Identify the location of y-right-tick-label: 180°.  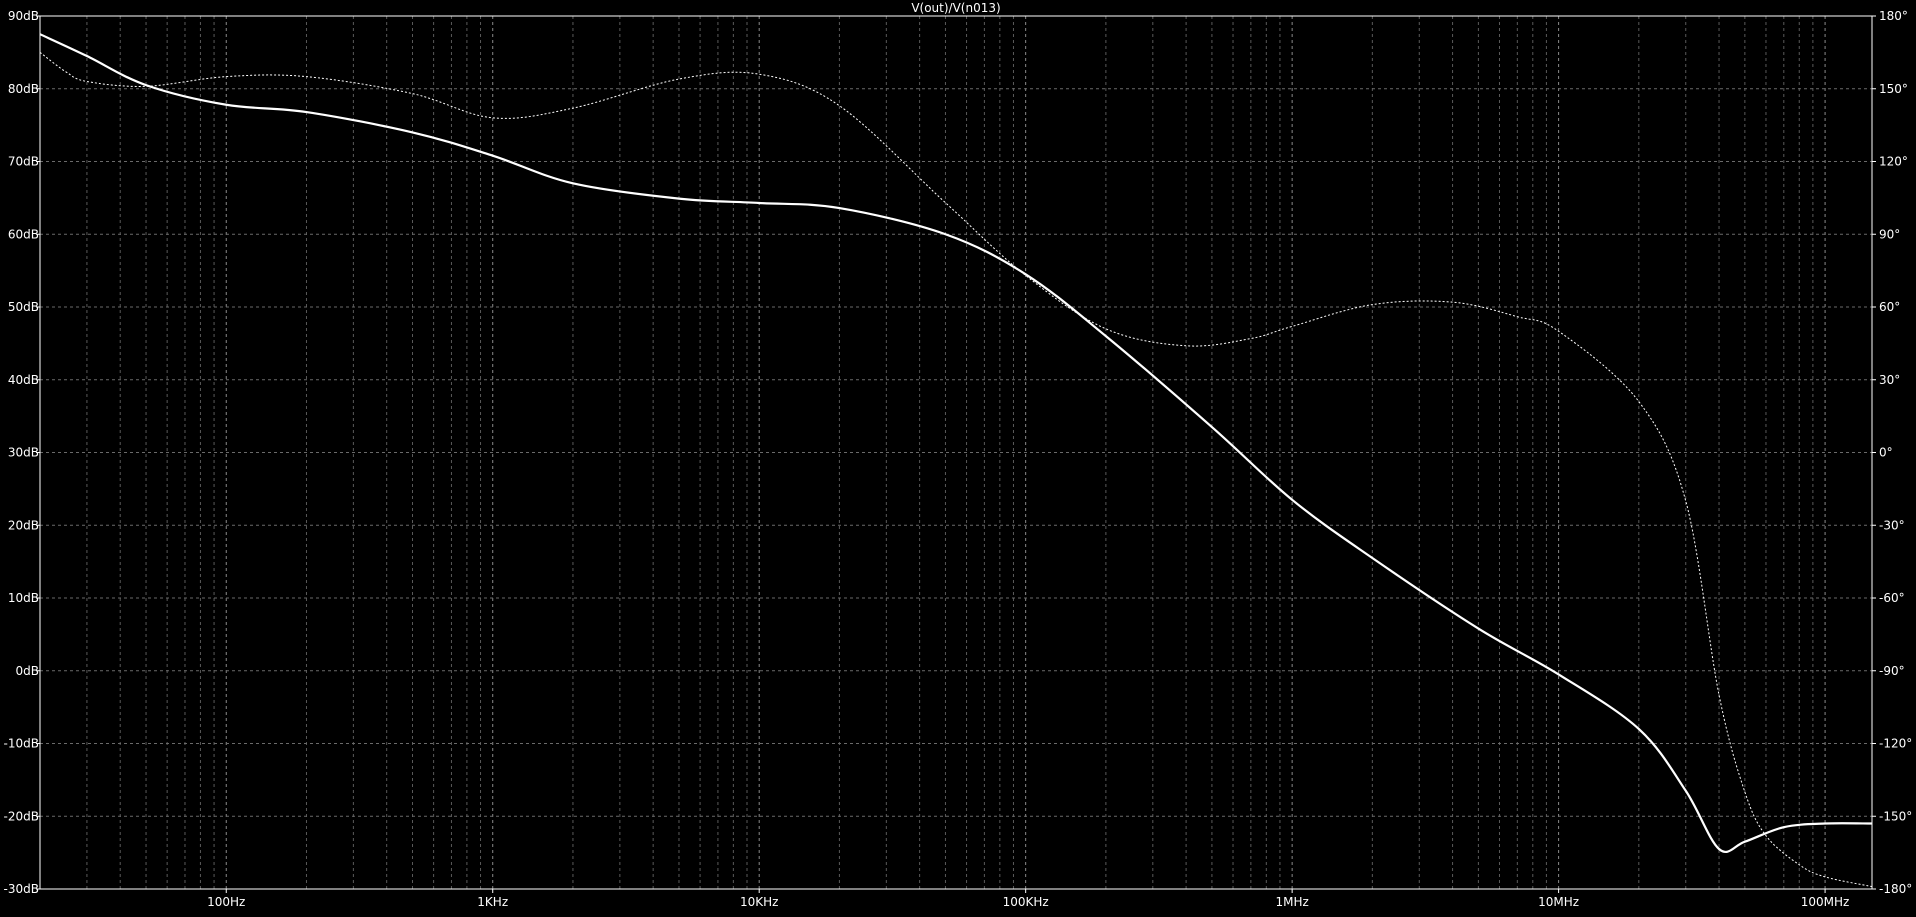
(1893, 16).